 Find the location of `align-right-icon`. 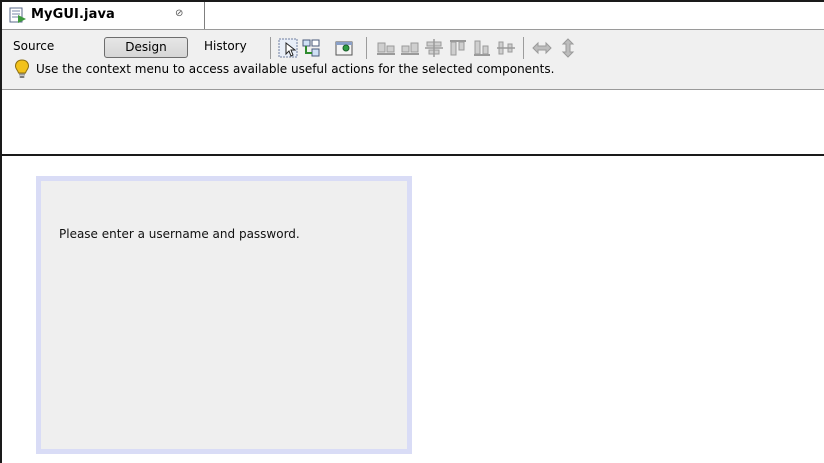

align-right-icon is located at coordinates (410, 48).